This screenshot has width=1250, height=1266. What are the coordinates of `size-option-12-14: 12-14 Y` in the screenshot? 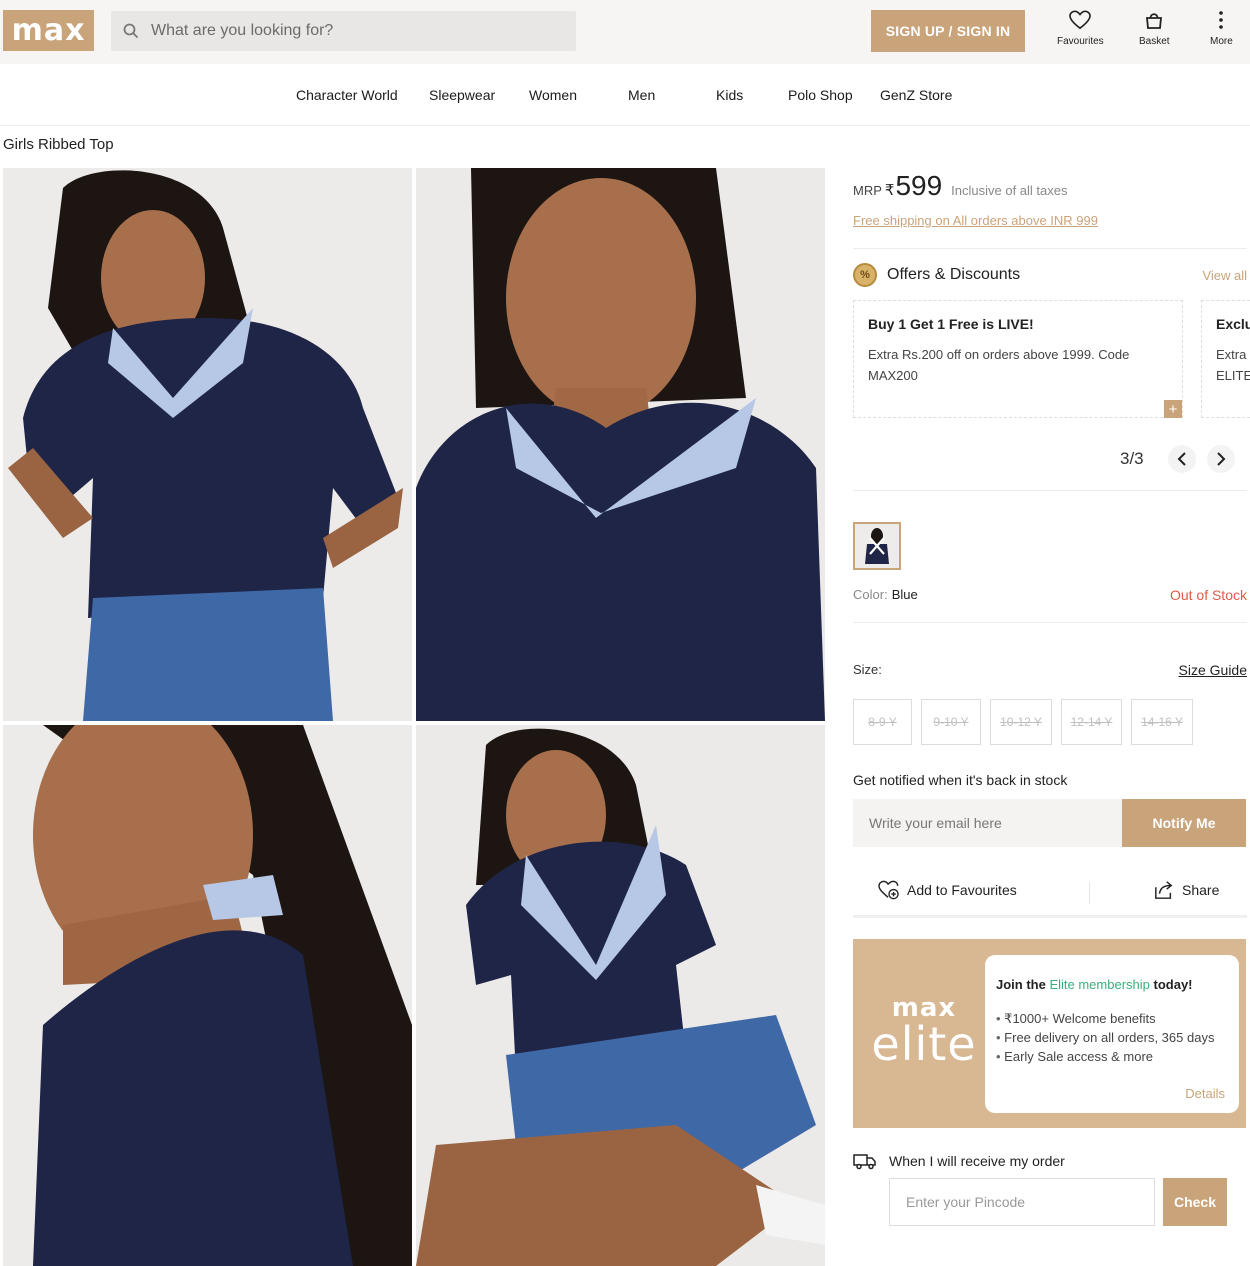 It's located at (1091, 722).